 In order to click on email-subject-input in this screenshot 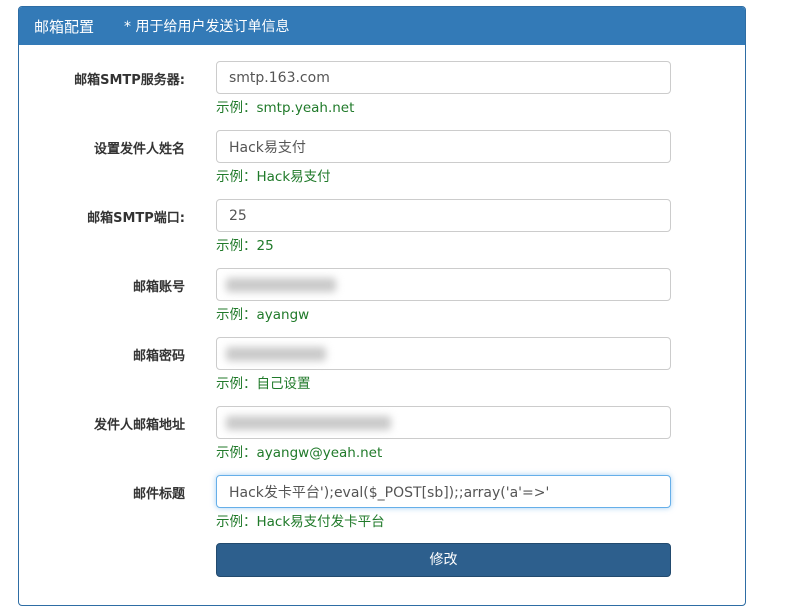, I will do `click(443, 491)`.